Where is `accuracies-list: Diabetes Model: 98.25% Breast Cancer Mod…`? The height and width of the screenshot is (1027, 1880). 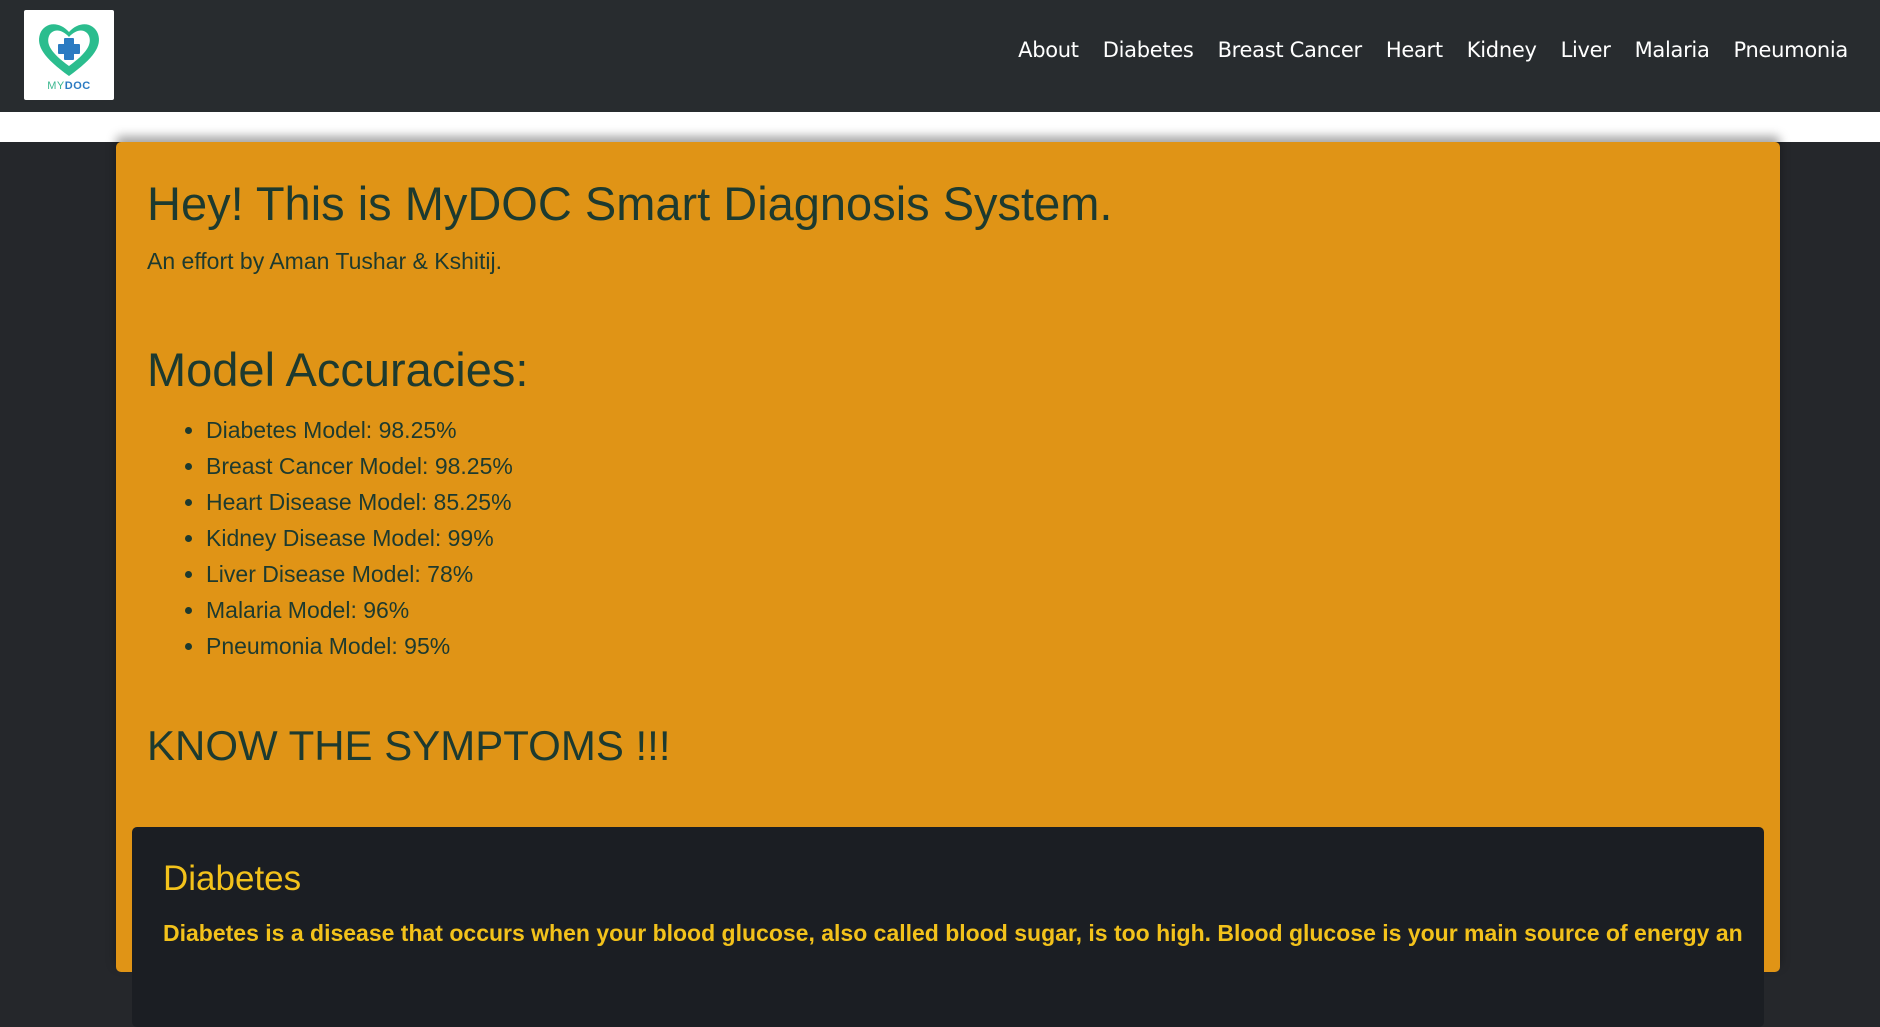
accuracies-list: Diabetes Model: 98.25% Breast Cancer Mod… is located at coordinates (345, 538).